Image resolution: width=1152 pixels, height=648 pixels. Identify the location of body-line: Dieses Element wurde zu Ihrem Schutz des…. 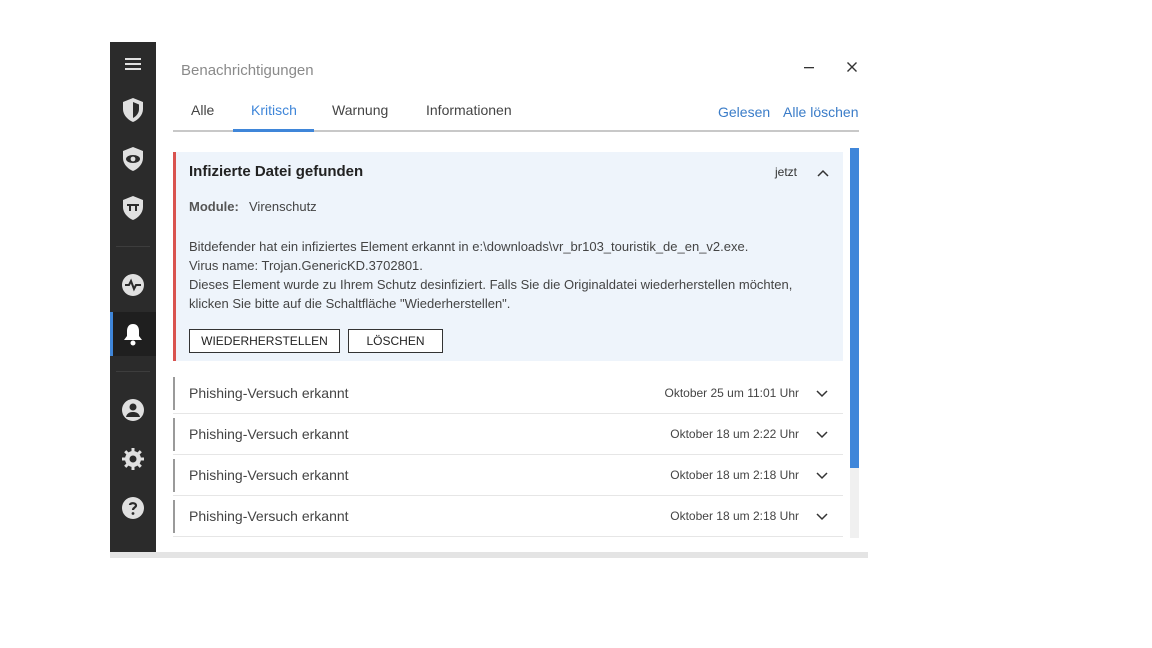
(491, 284).